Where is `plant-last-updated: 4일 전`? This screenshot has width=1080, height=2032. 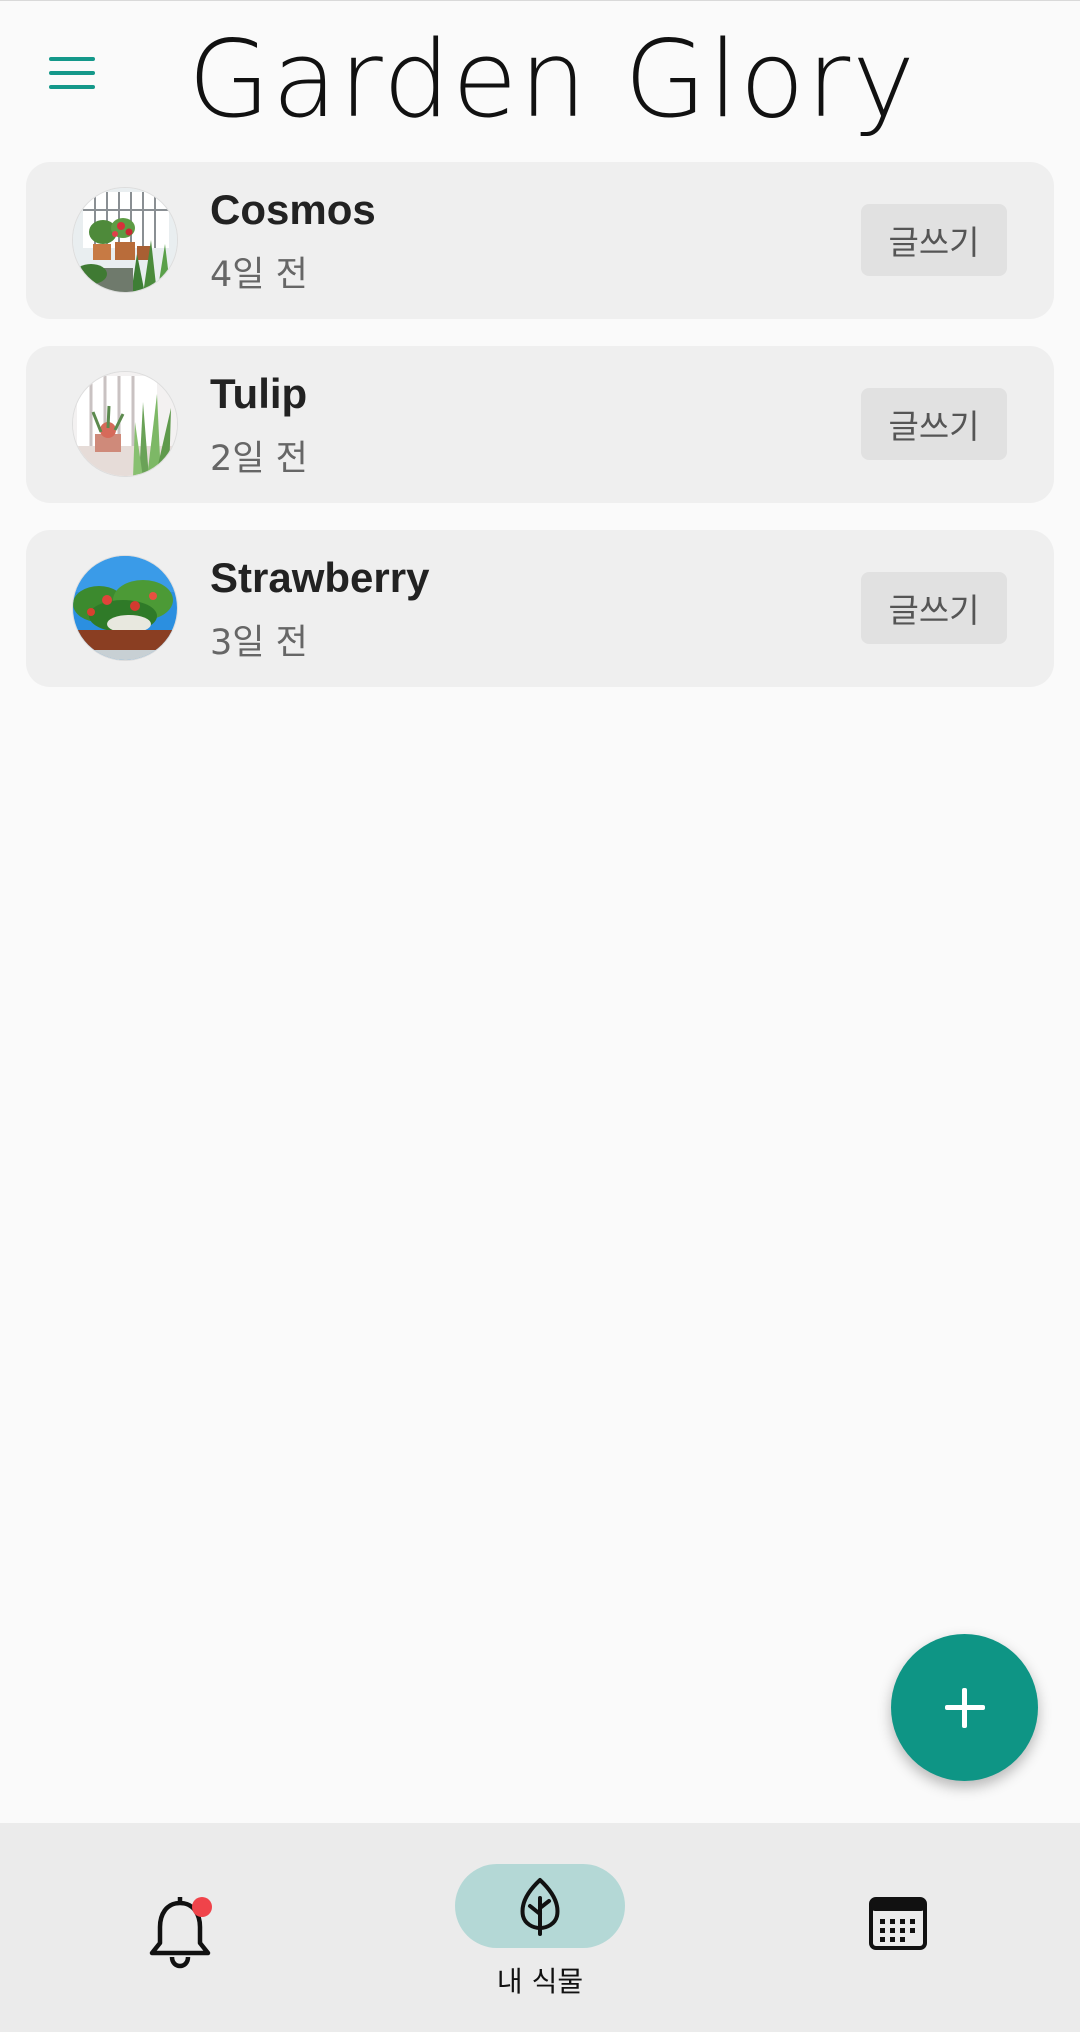
plant-last-updated: 4일 전 is located at coordinates (259, 275).